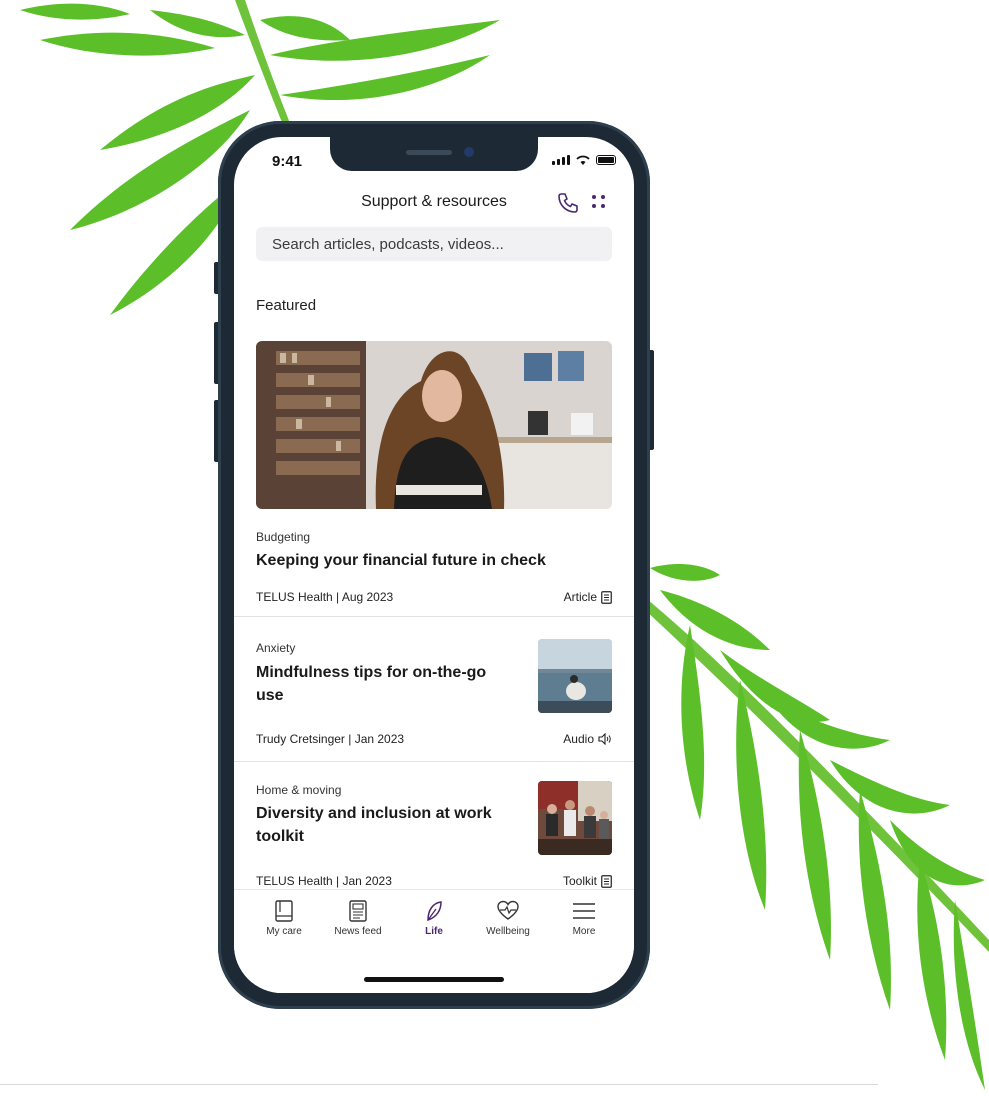  What do you see at coordinates (401, 561) in the screenshot?
I see `featured-title: Keeping your financial future in check` at bounding box center [401, 561].